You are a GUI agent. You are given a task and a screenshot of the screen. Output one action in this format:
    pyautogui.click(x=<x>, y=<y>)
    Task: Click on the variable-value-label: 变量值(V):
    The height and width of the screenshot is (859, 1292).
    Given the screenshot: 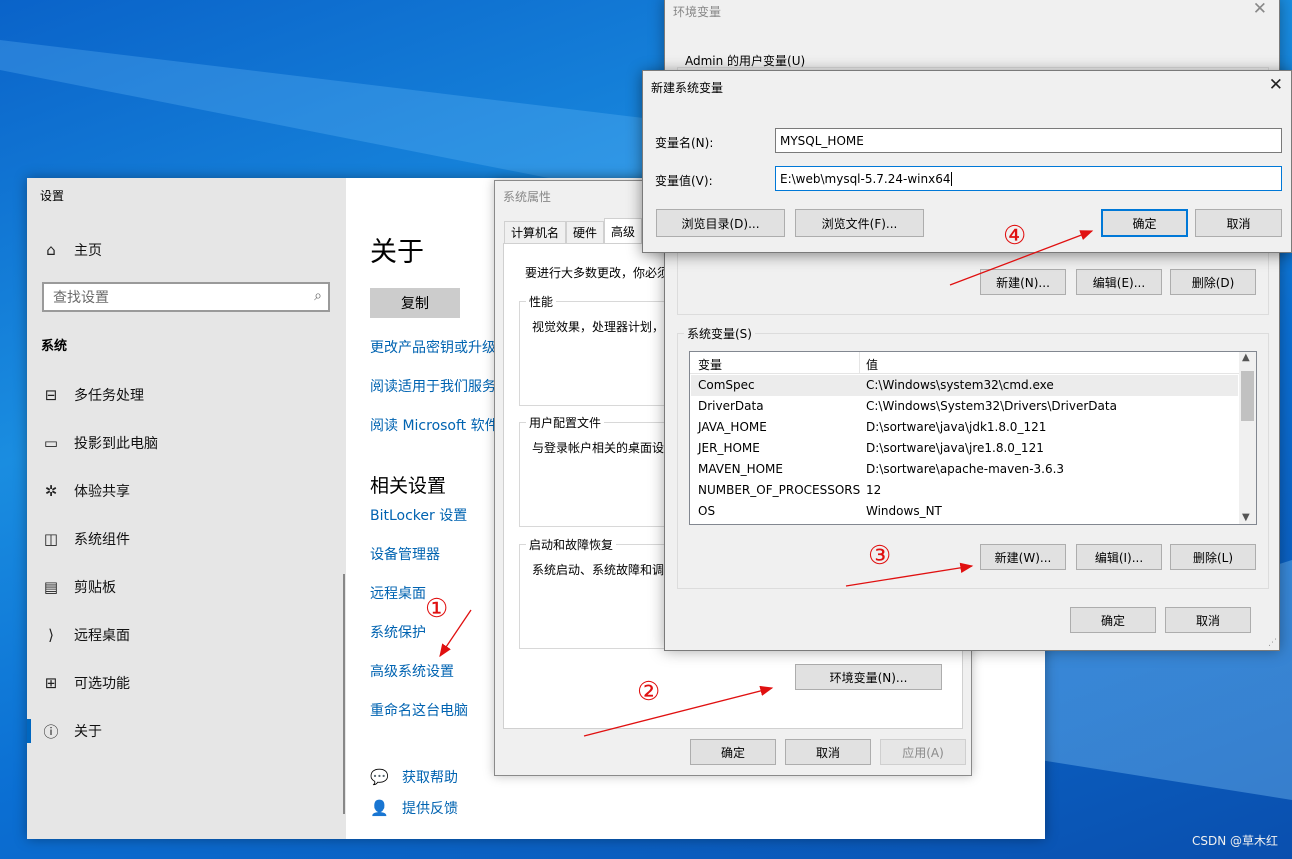 What is the action you would take?
    pyautogui.click(x=684, y=181)
    